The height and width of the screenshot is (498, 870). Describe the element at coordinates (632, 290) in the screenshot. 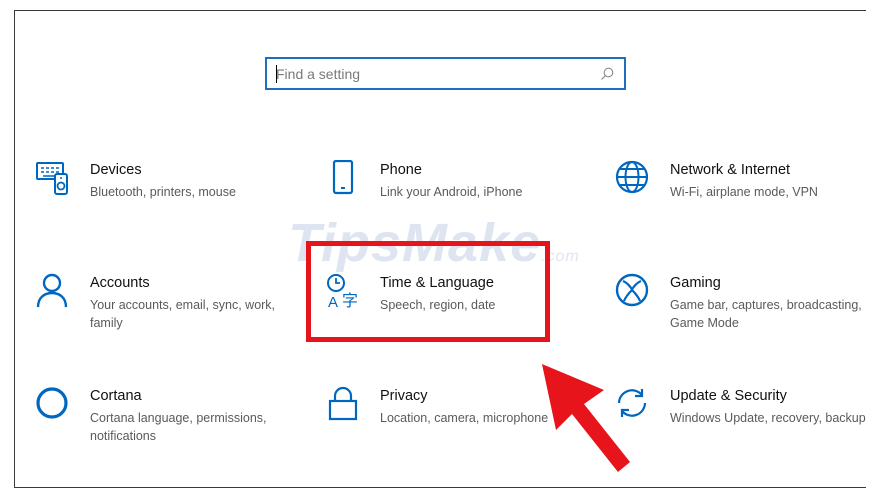

I see `xbox-icon` at that location.